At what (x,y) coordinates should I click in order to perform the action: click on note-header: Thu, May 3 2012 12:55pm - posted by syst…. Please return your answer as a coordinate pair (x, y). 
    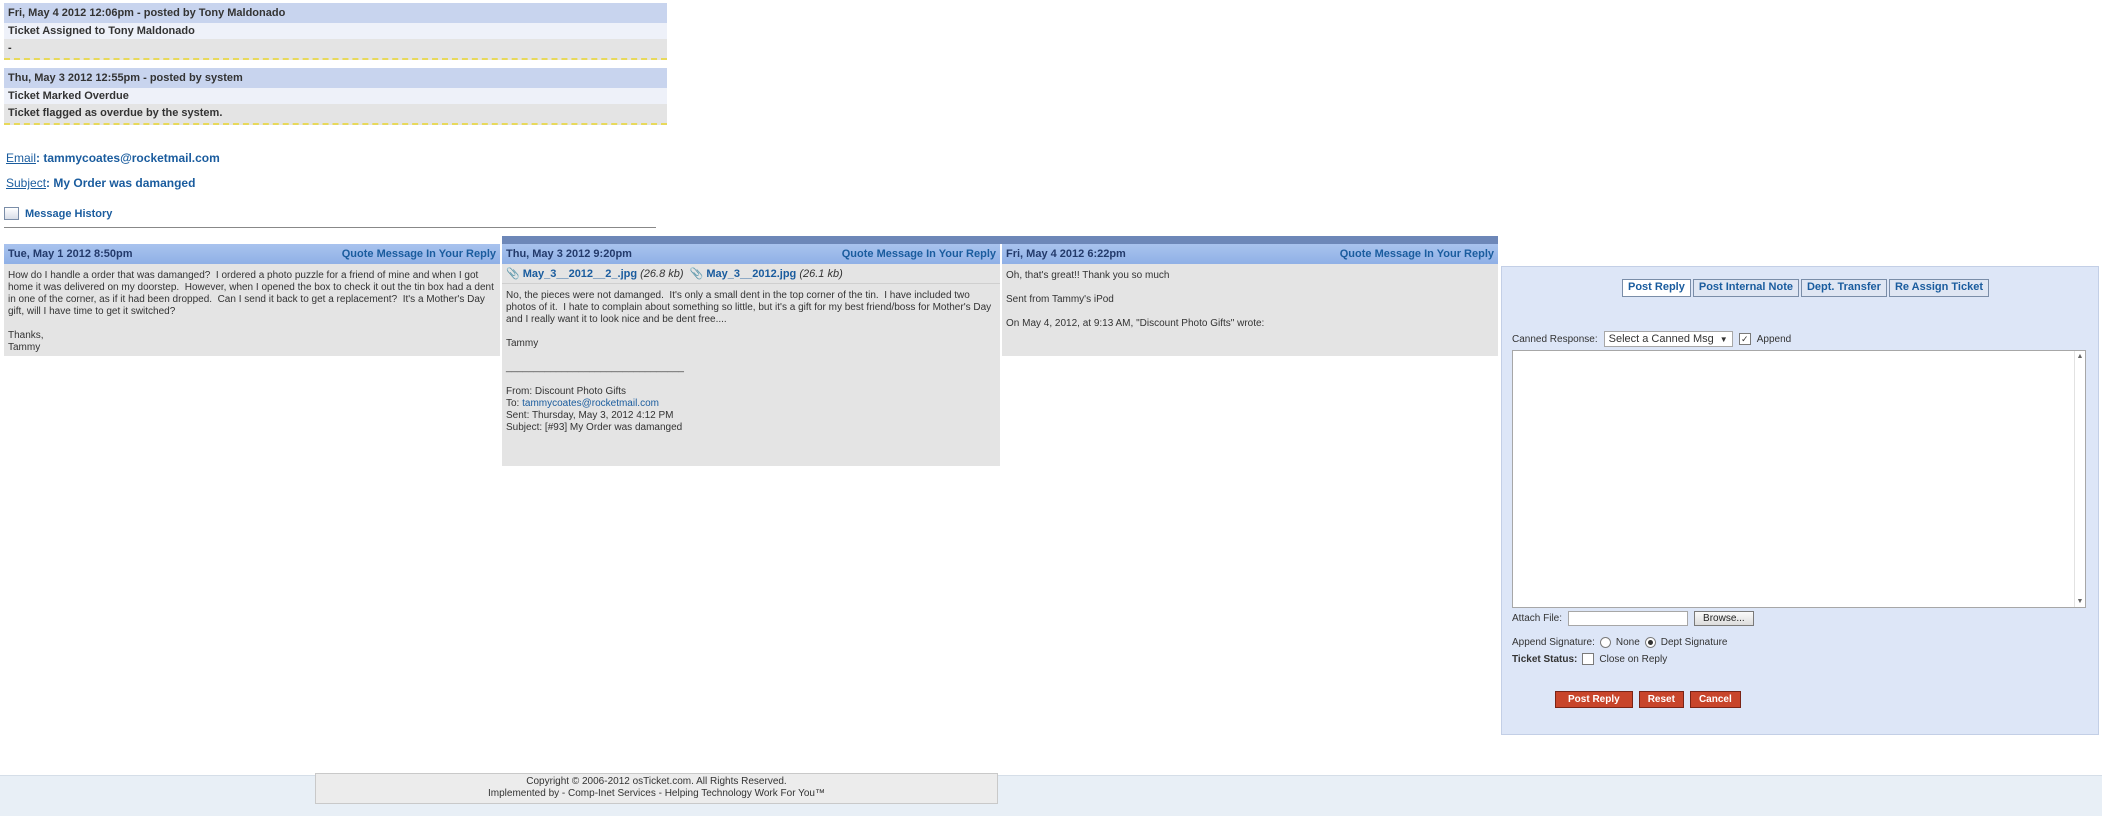
    Looking at the image, I should click on (335, 78).